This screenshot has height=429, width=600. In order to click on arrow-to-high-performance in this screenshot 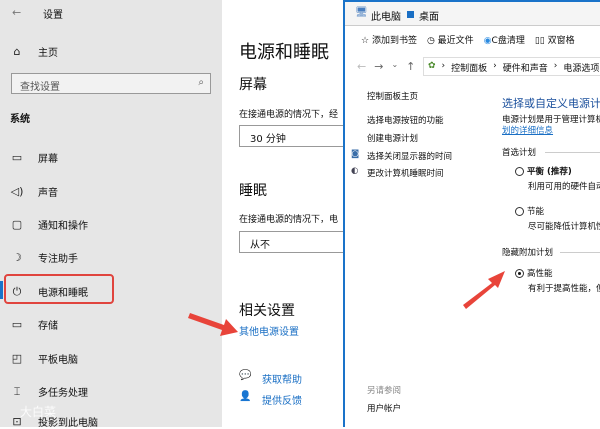, I will do `click(484, 290)`.